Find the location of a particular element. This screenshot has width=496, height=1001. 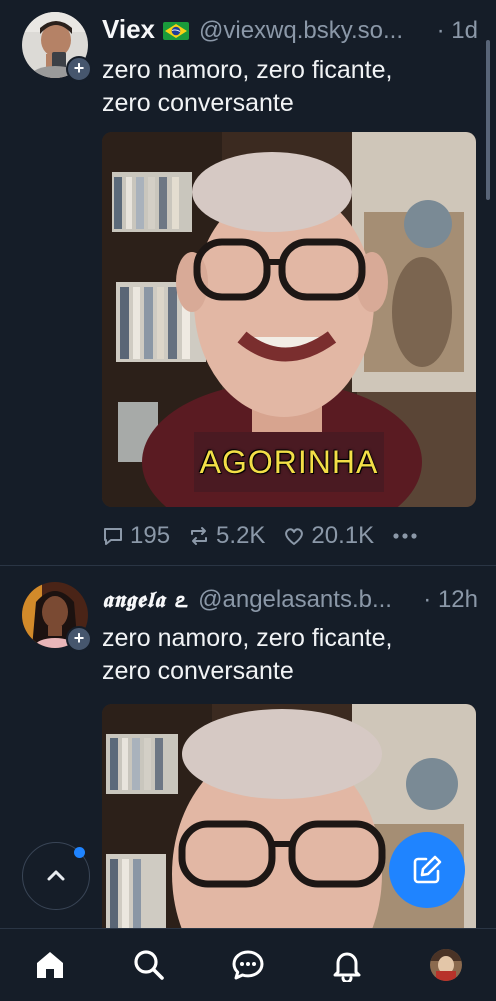

bell-icon is located at coordinates (347, 967).